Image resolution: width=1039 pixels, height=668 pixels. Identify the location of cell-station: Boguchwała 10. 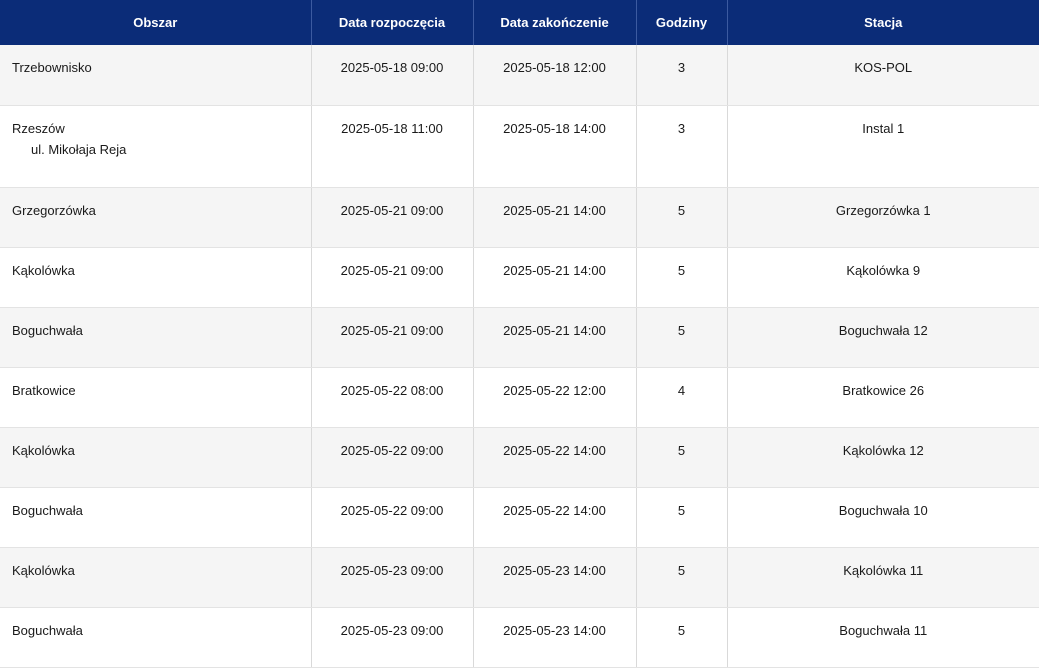
(883, 517).